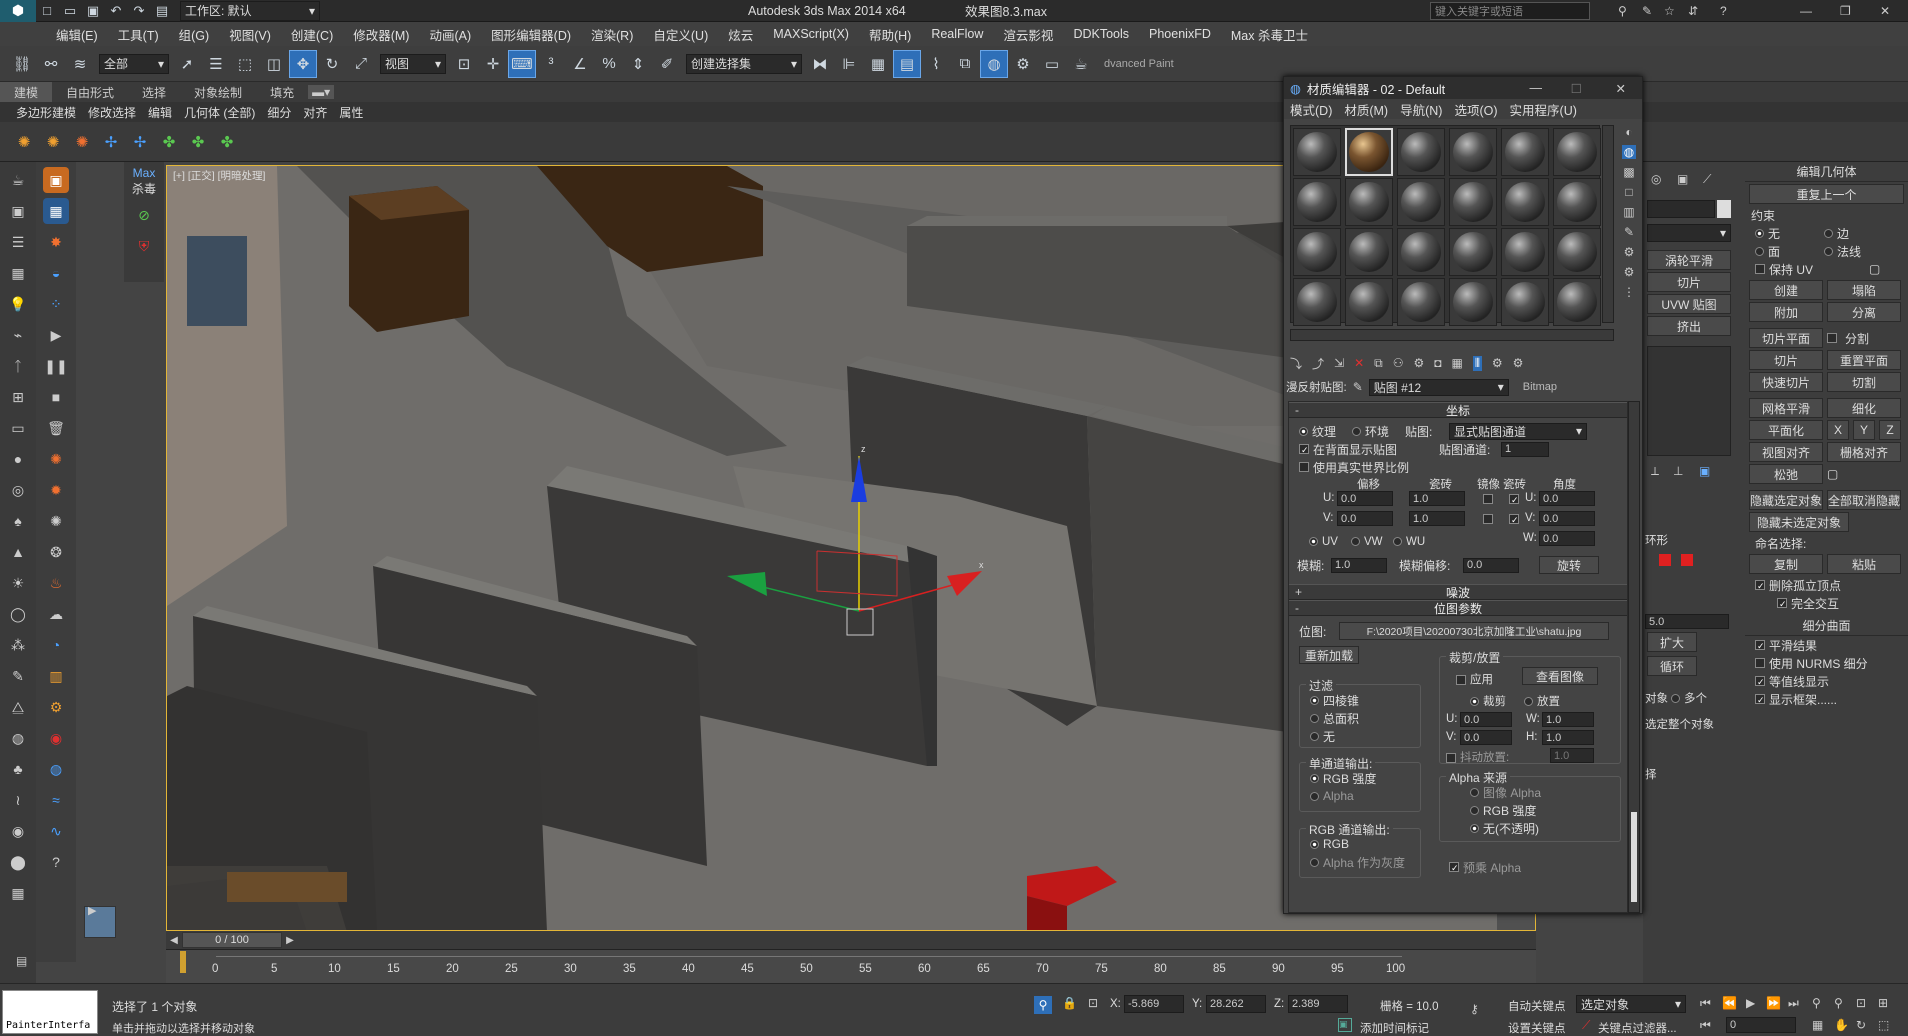 The width and height of the screenshot is (1908, 1036). Describe the element at coordinates (1864, 500) in the screenshot. I see `unhide-all-button: 全部取消隐藏` at that location.